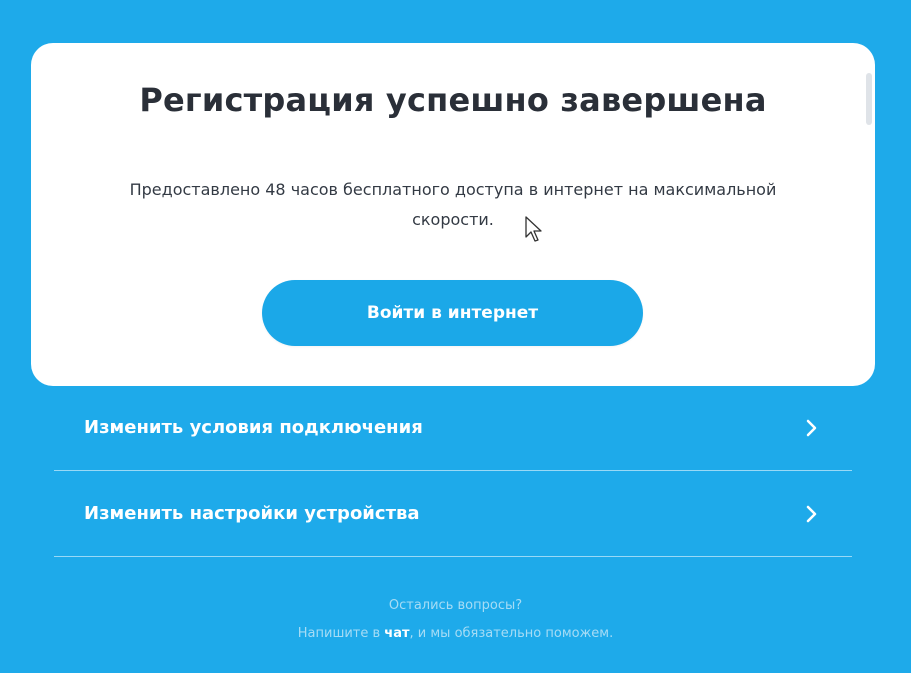  What do you see at coordinates (252, 513) in the screenshot?
I see `menu-item-label: Изменить настройки устройства` at bounding box center [252, 513].